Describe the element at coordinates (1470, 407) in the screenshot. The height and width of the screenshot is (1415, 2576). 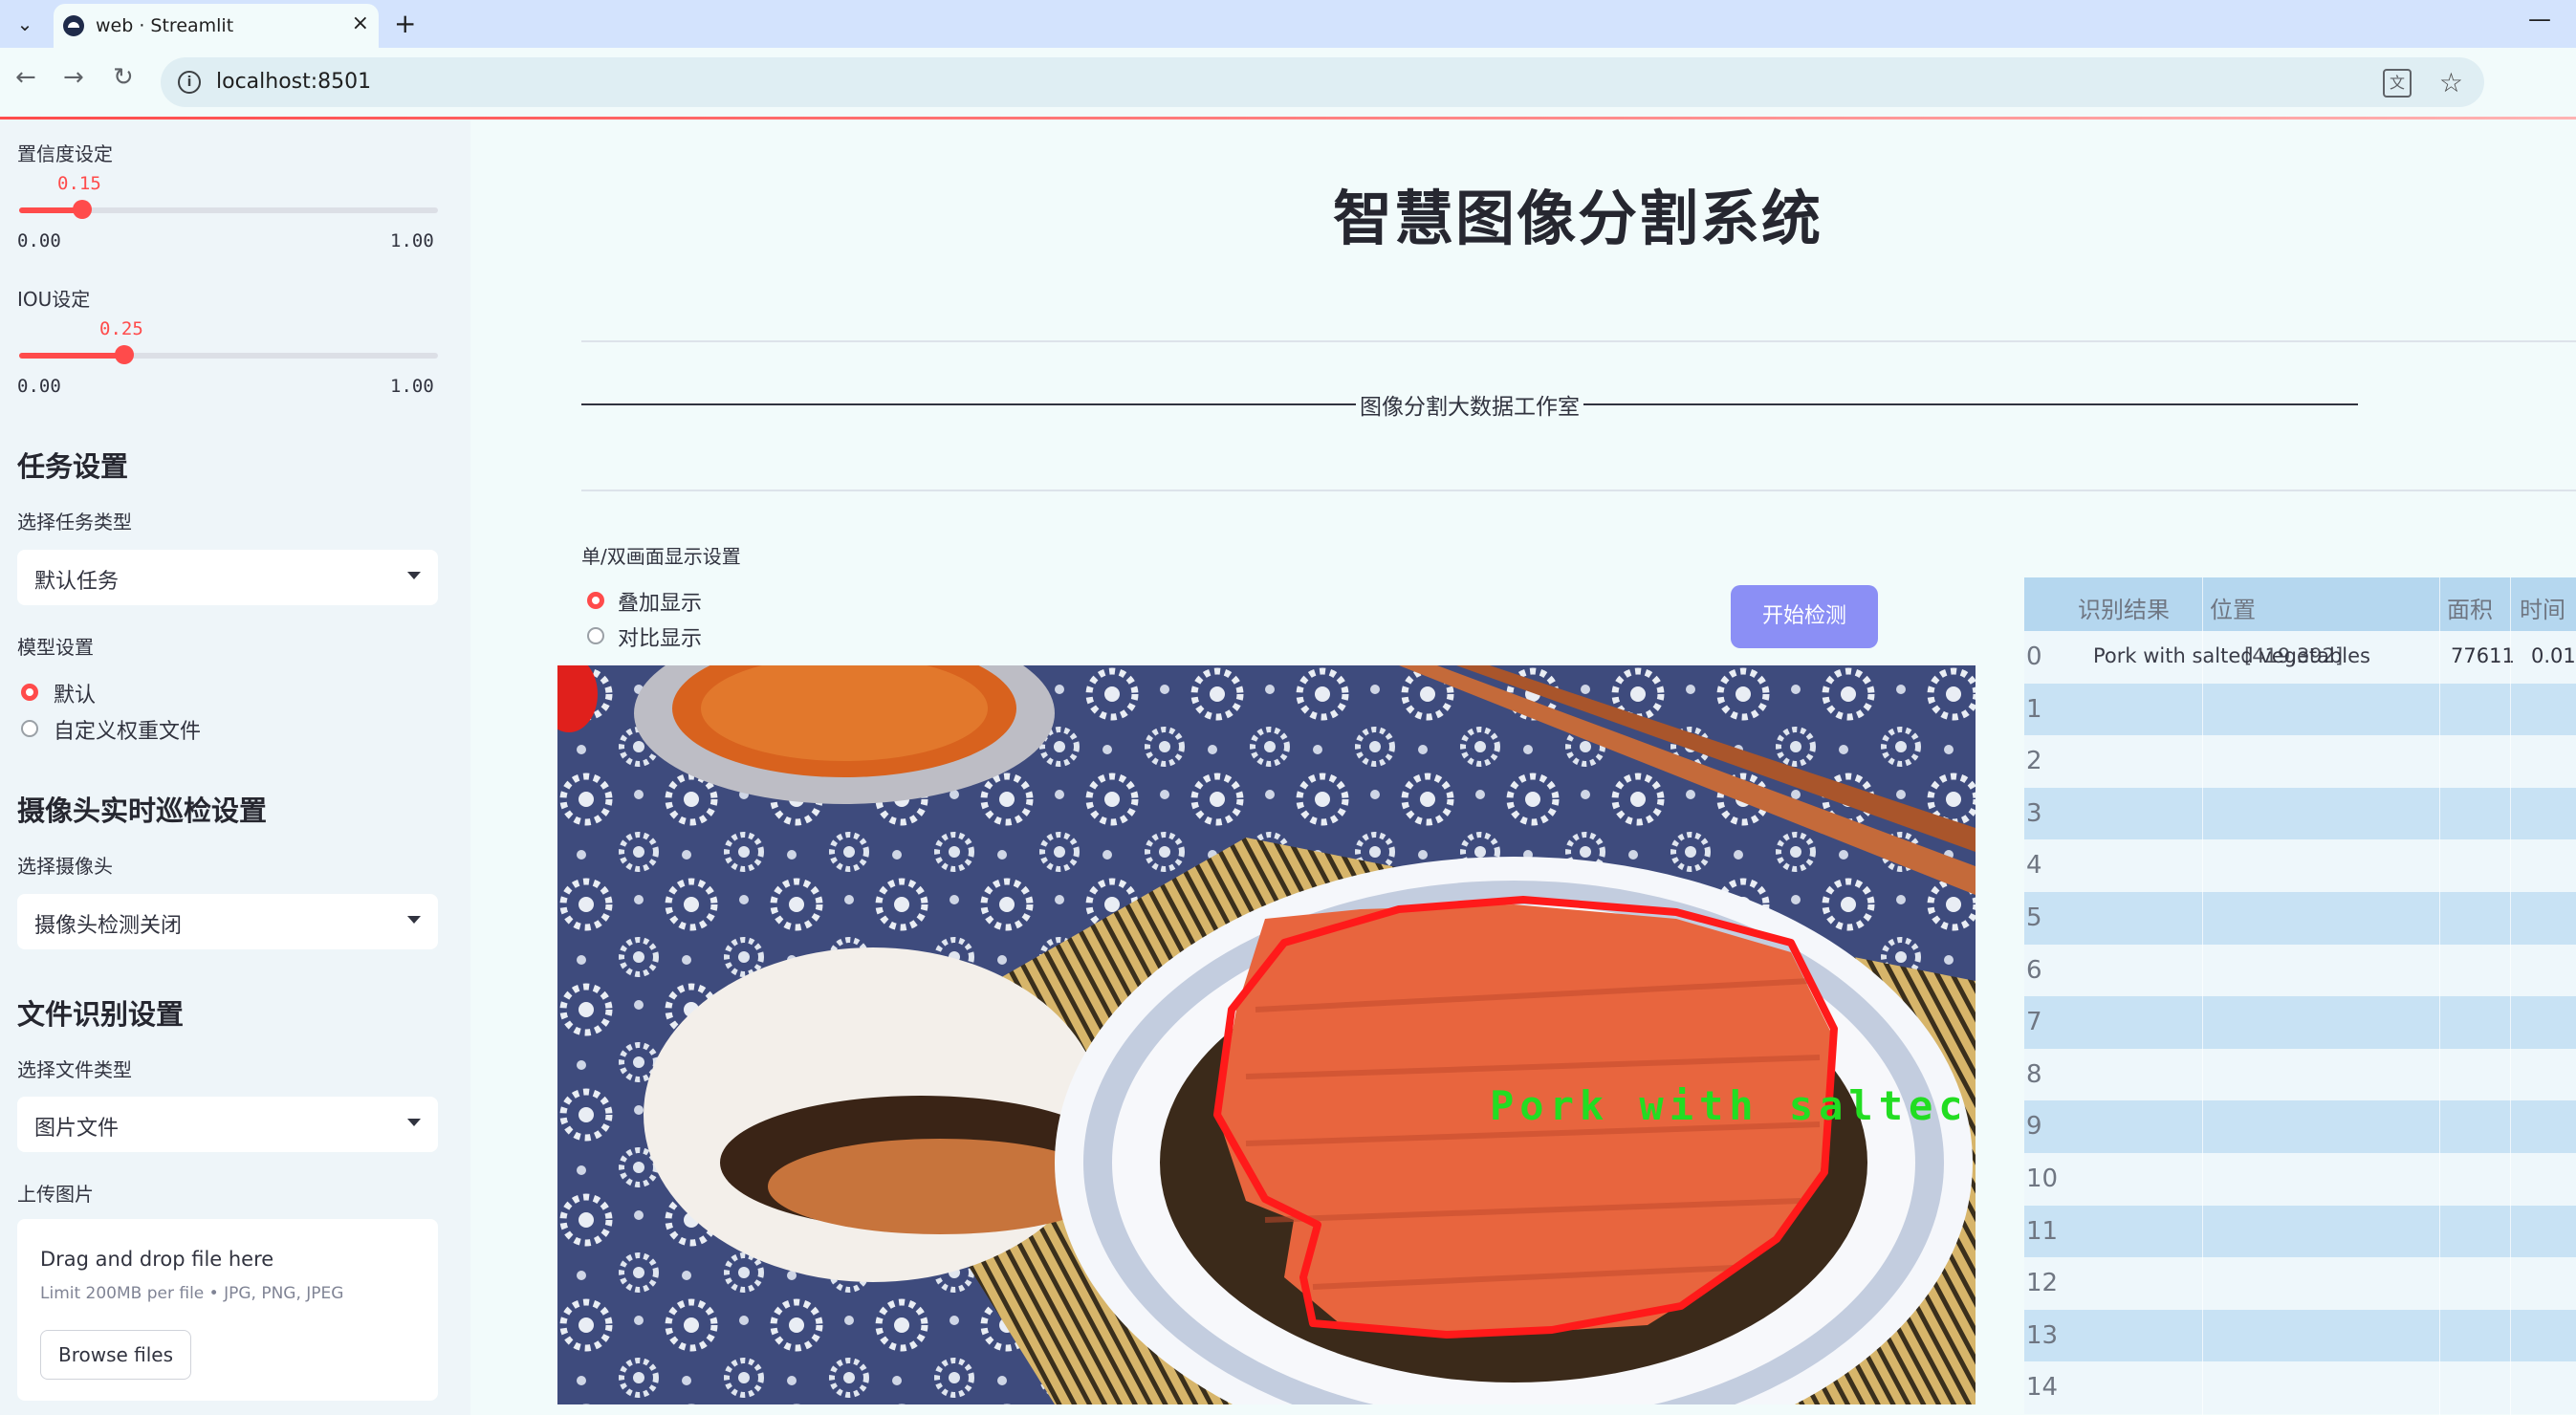
I see `studio-text: 图像分割大数据工作室` at that location.